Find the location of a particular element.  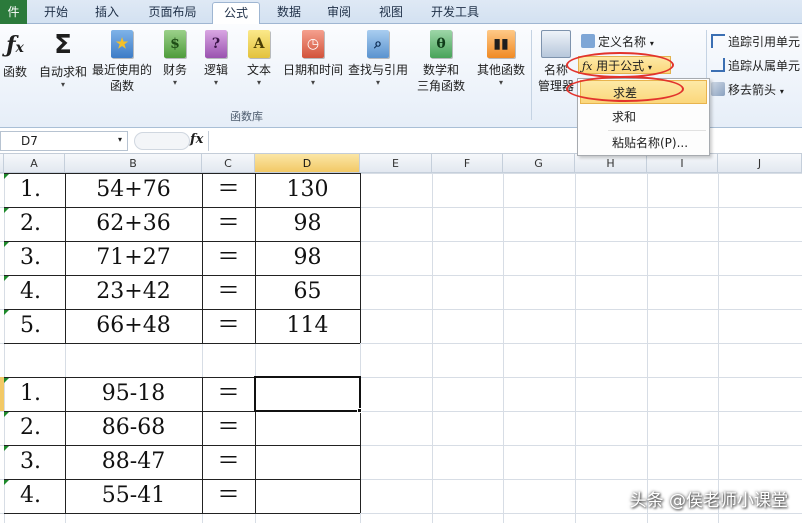

define-name-button: 定义名称 ▾ is located at coordinates (617, 42).